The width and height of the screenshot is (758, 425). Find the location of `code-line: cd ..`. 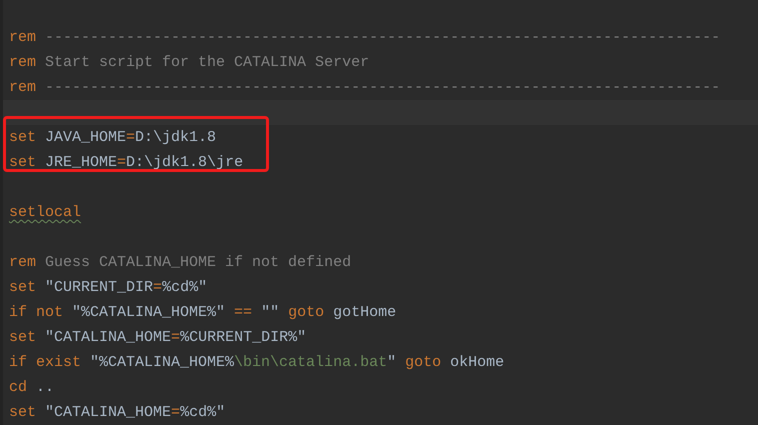

code-line: cd .. is located at coordinates (32, 388).